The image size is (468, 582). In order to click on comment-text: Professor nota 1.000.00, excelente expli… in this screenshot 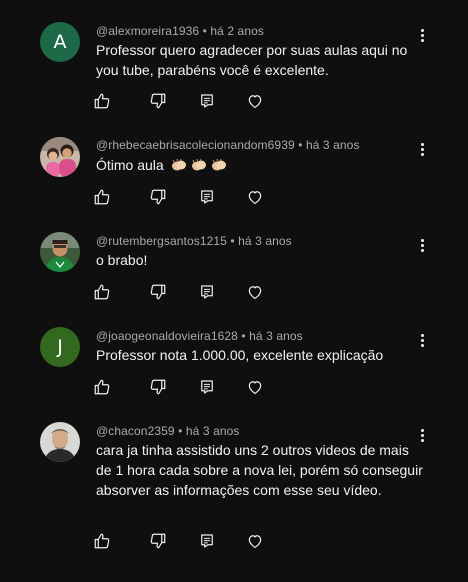, I will do `click(240, 355)`.